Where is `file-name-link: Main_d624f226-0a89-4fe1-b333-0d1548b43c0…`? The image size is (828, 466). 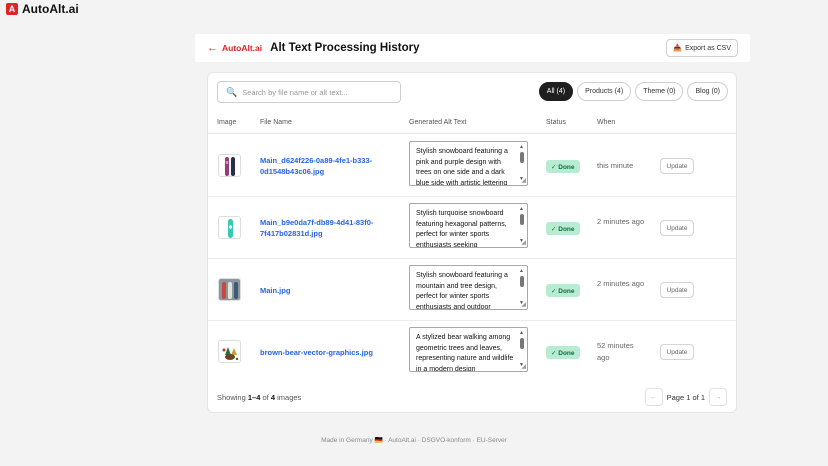
file-name-link: Main_d624f226-0a89-4fe1-b333-0d1548b43c0… is located at coordinates (325, 166).